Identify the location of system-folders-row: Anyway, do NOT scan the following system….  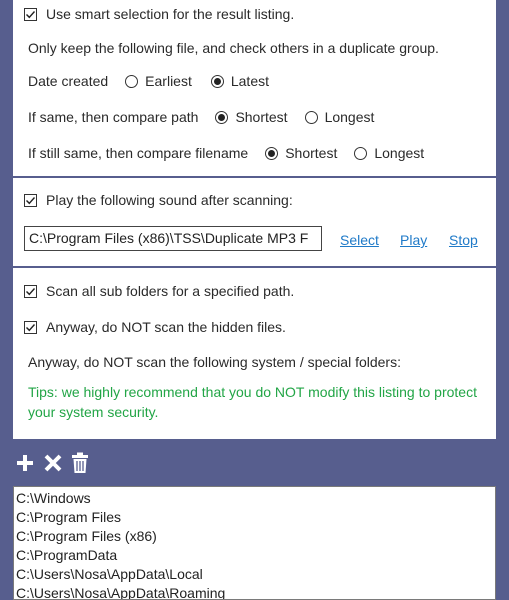
(214, 362).